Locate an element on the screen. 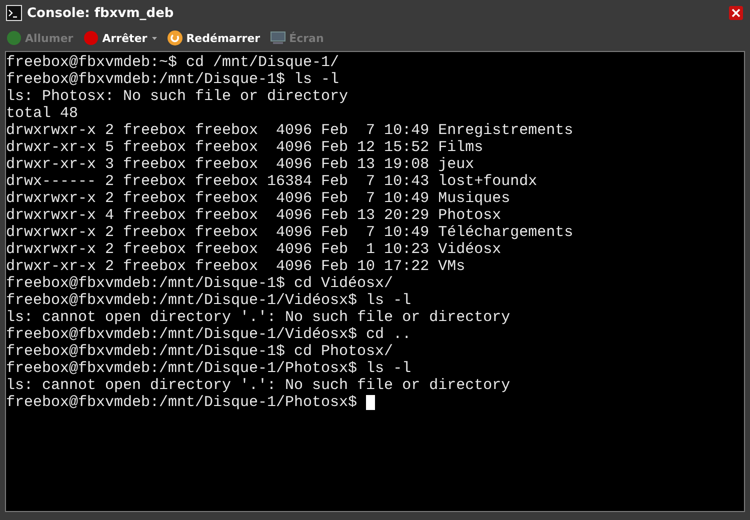 This screenshot has width=750, height=520. terminal-line: freebox@fbxvmdeb:/mnt/Disque-1$ ls -l is located at coordinates (173, 79).